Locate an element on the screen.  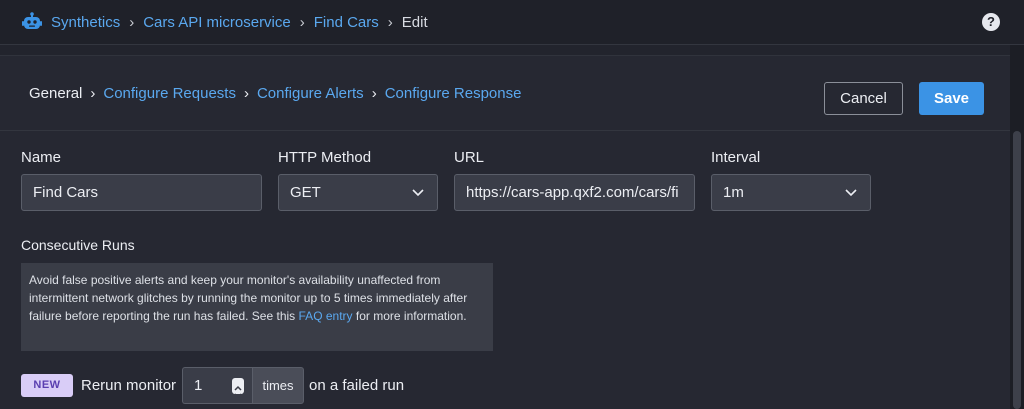
rerun-count-value: 1 is located at coordinates (198, 385).